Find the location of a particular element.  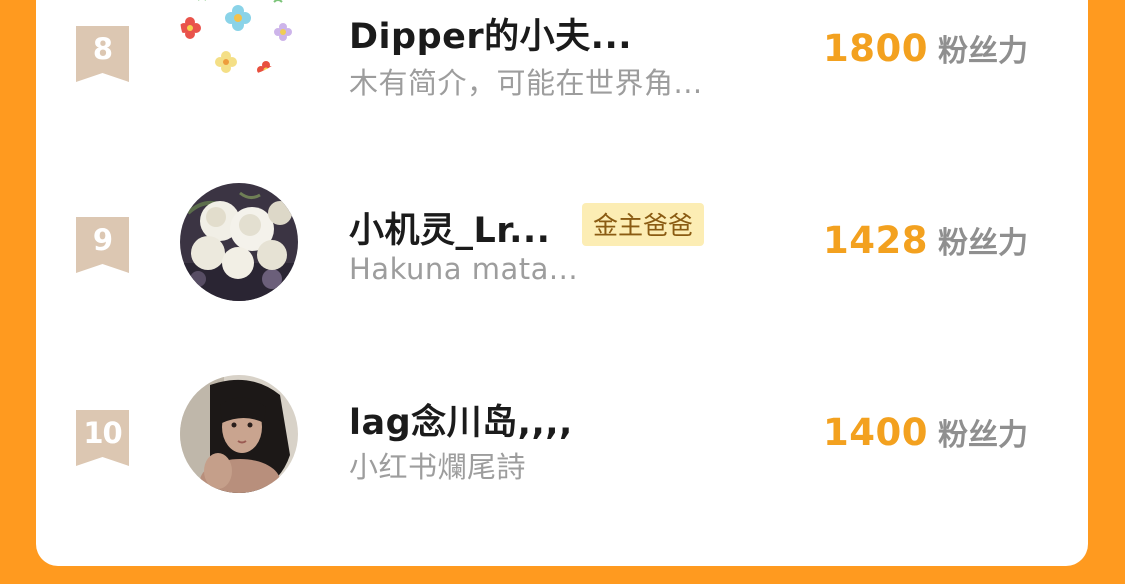

flower-pattern-avatar is located at coordinates (239, 38).